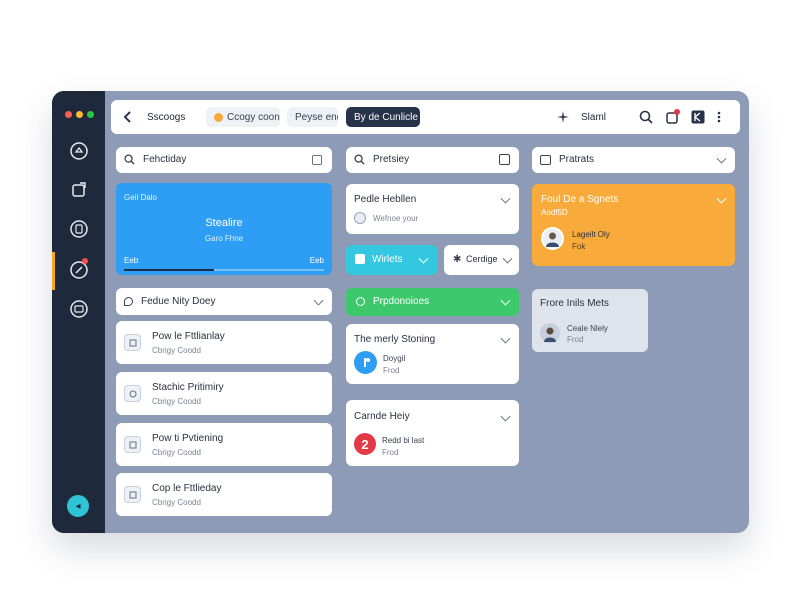  What do you see at coordinates (78, 308) in the screenshot?
I see `inbox-icon` at bounding box center [78, 308].